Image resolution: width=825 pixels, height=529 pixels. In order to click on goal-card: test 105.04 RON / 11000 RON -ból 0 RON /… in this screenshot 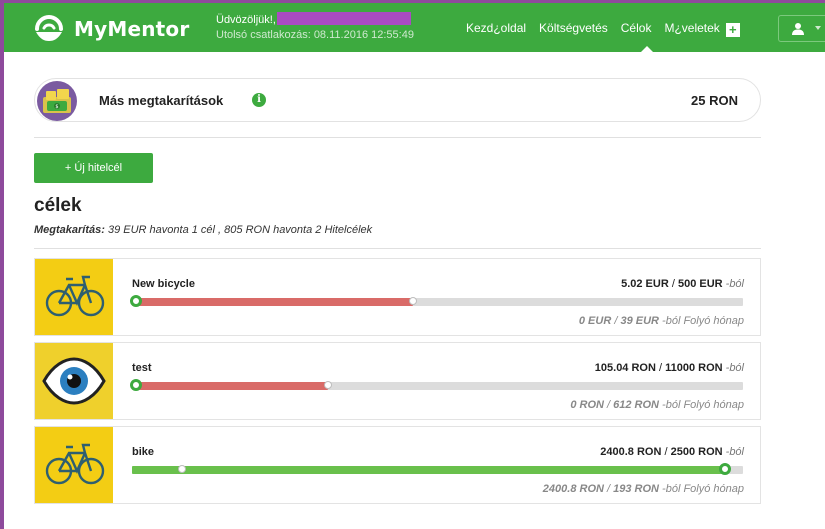, I will do `click(397, 381)`.